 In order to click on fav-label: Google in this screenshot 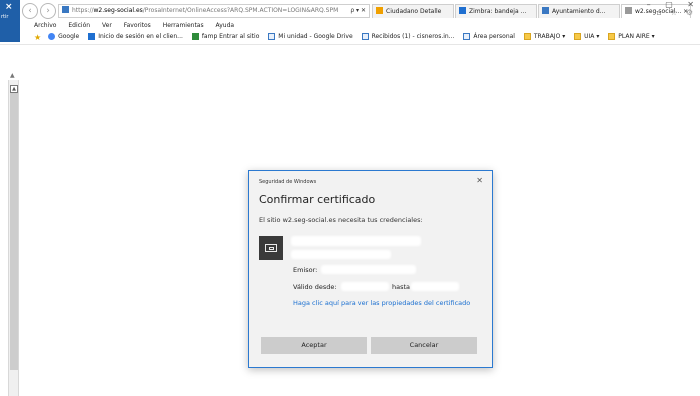, I will do `click(69, 36)`.